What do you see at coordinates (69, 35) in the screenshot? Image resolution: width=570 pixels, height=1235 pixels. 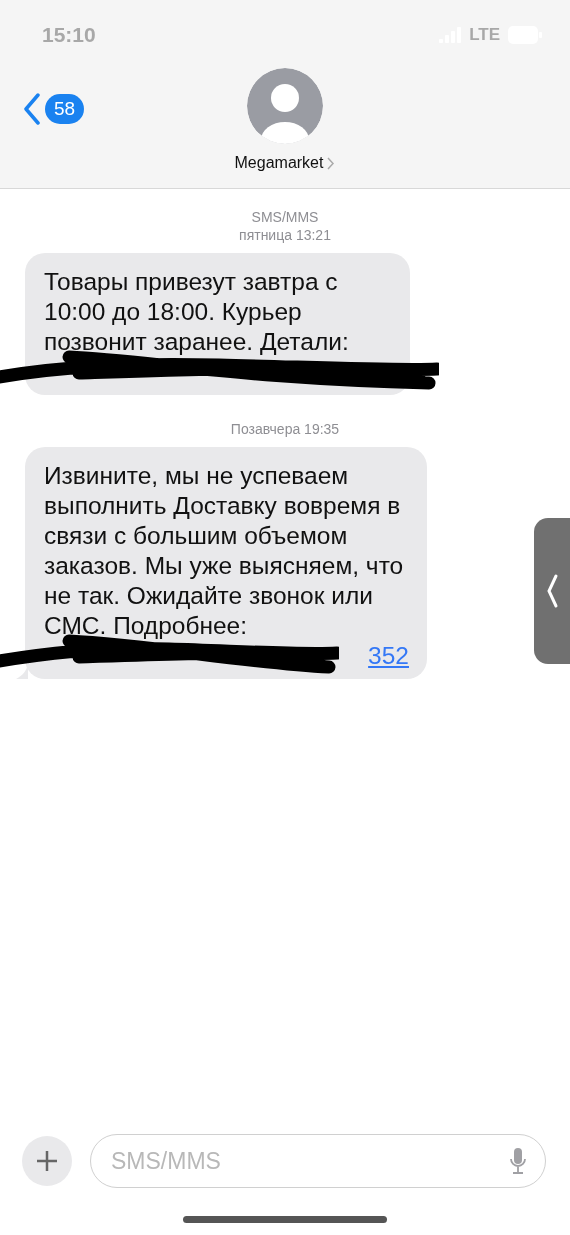 I see `status-time: 15:10` at bounding box center [69, 35].